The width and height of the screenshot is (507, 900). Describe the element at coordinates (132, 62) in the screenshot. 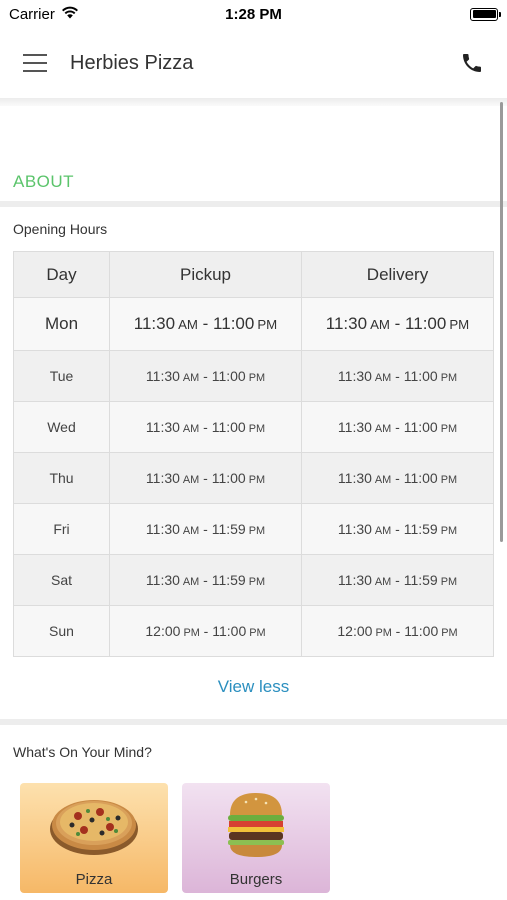

I see `app-title: Herbies Pizza` at that location.